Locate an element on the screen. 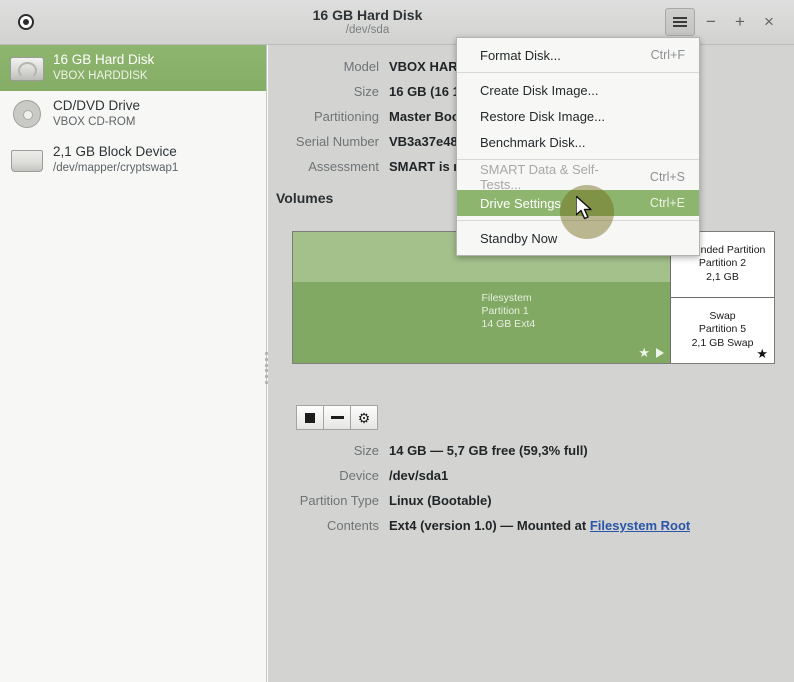 The image size is (794, 682). window-title: 16 GB Hard Disk is located at coordinates (367, 14).